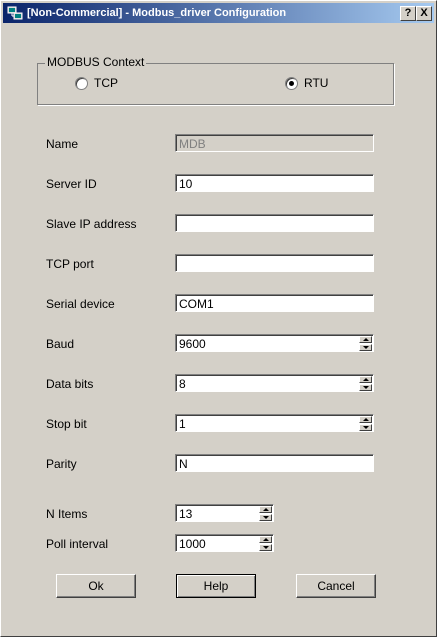  I want to click on radio-tcp: TCP, so click(96, 83).